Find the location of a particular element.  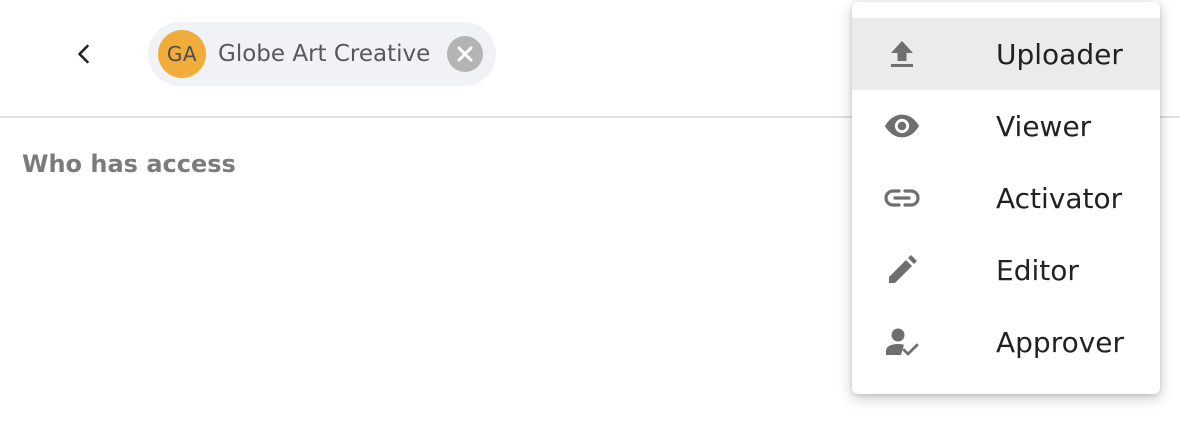

chevron-left-icon is located at coordinates (83, 54).